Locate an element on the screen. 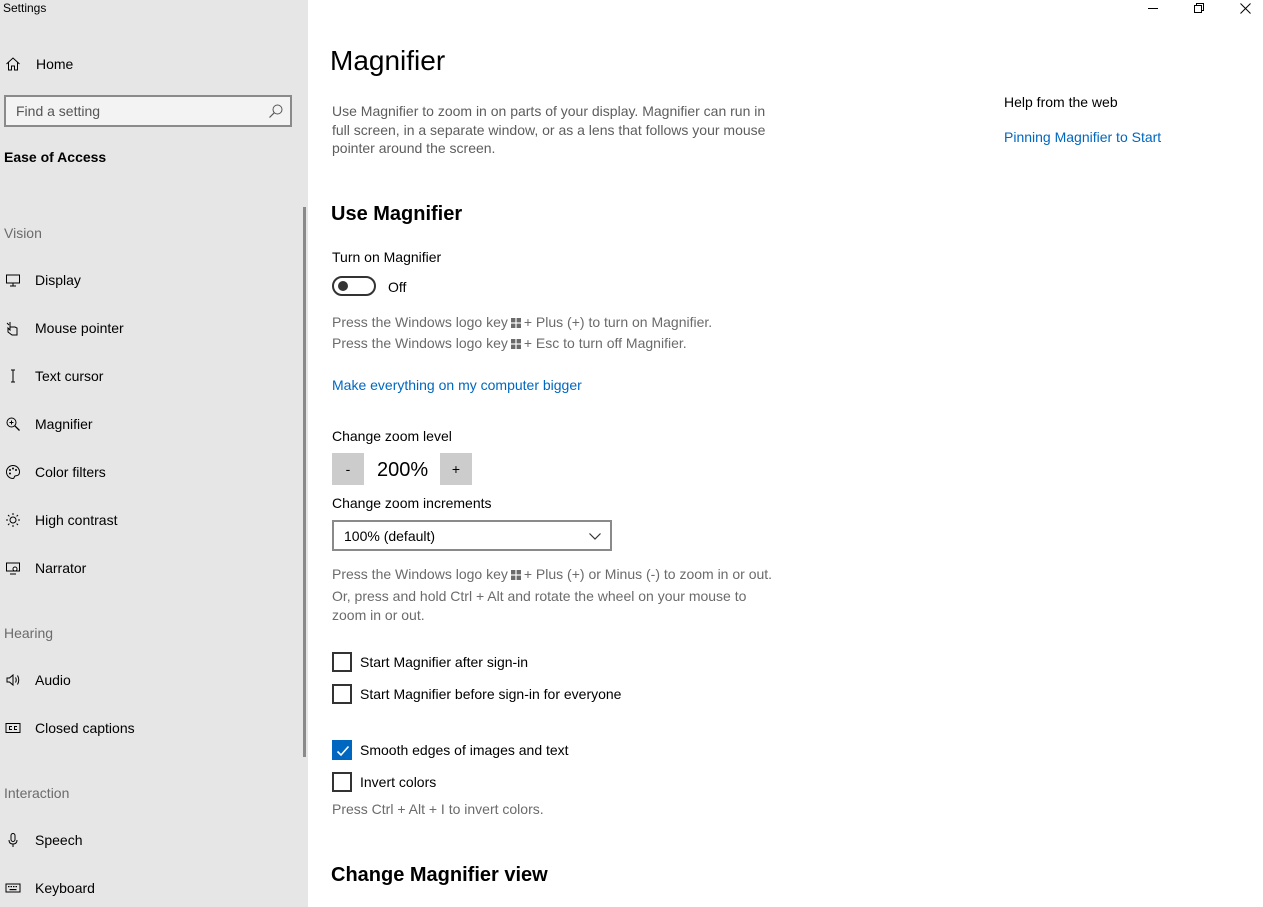  sidebar-item-magnifier: Magnifier is located at coordinates (150, 424).